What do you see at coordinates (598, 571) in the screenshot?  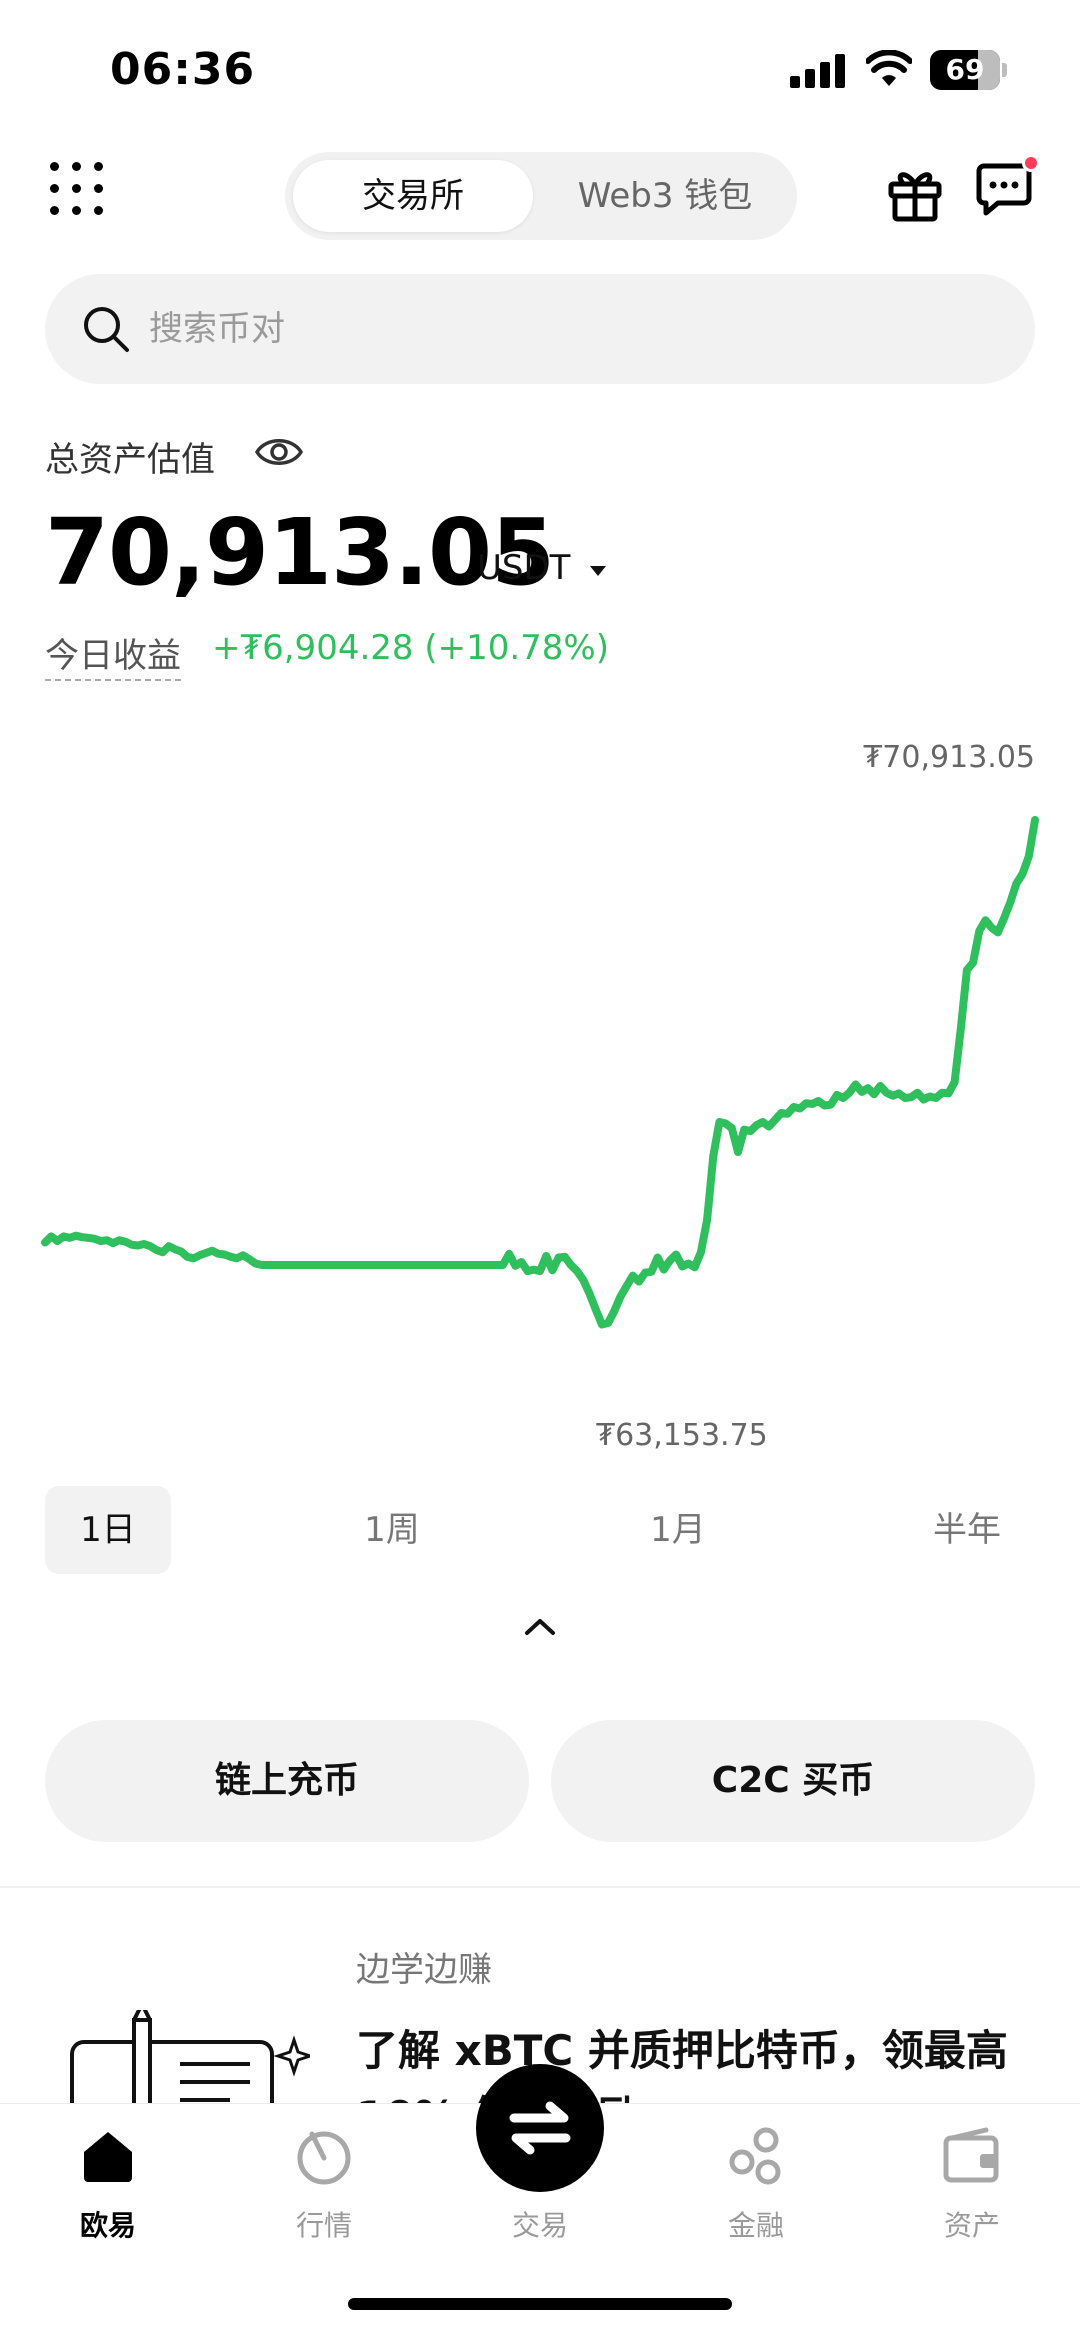 I see `caret-down-icon` at bounding box center [598, 571].